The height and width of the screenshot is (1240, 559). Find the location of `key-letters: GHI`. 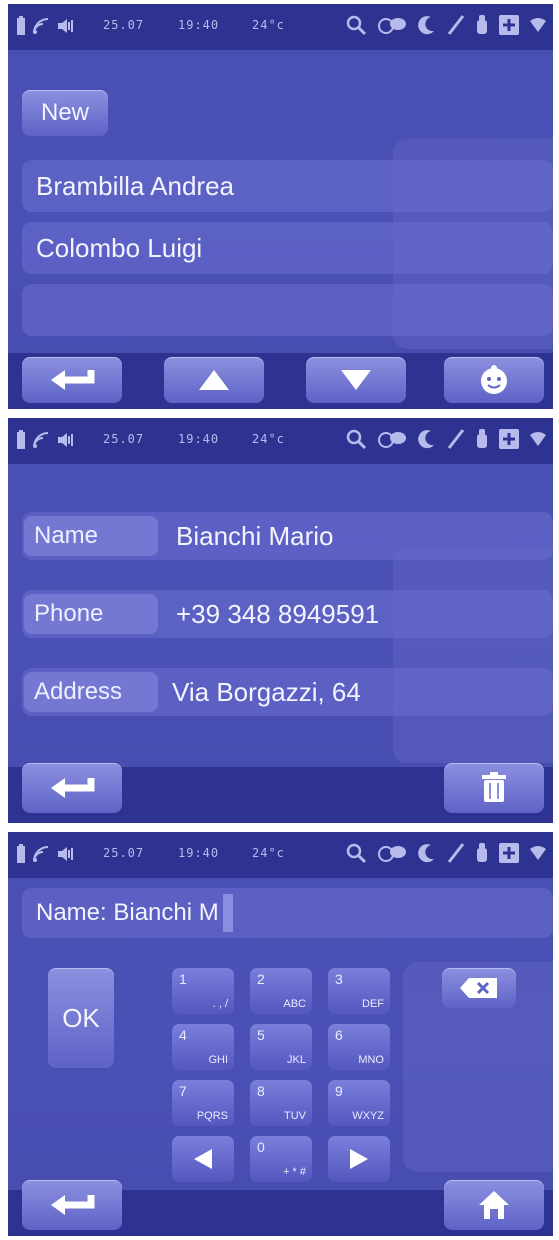

key-letters: GHI is located at coordinates (218, 1060).